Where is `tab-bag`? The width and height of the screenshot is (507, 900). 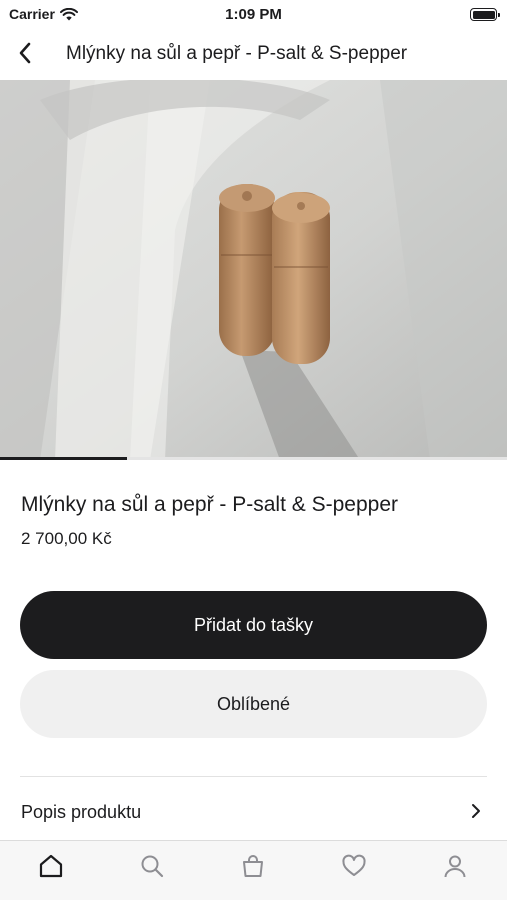 tab-bag is located at coordinates (253, 866).